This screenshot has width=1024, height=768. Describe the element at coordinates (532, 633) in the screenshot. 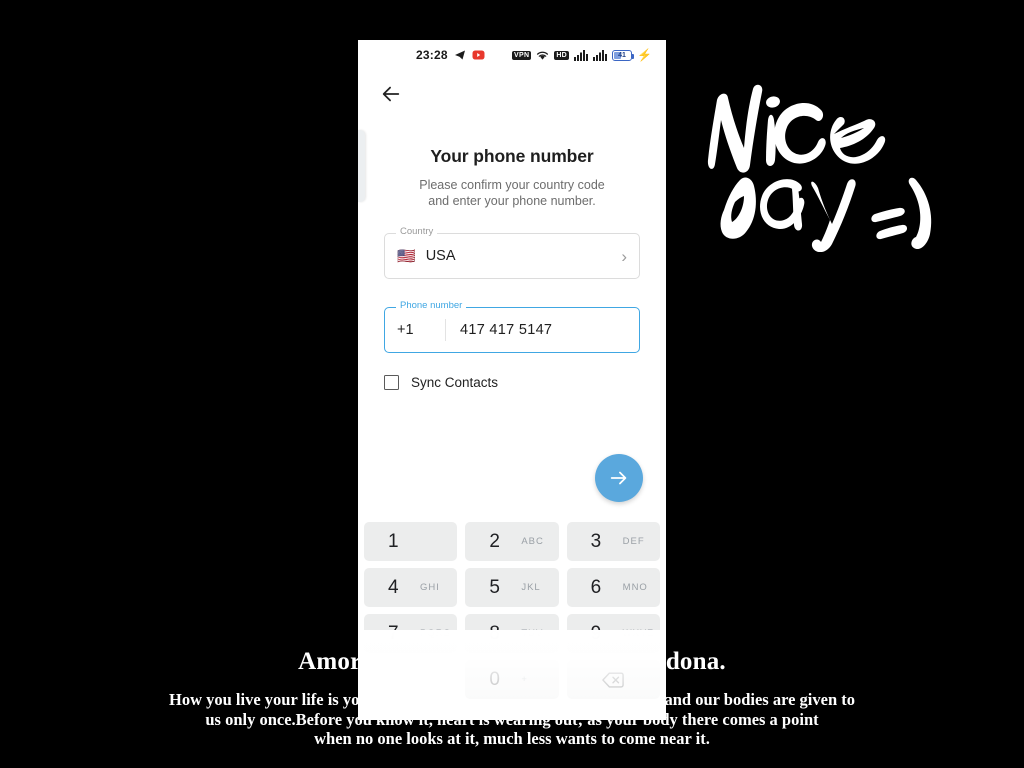

I see `keypad-letters: TUV` at that location.